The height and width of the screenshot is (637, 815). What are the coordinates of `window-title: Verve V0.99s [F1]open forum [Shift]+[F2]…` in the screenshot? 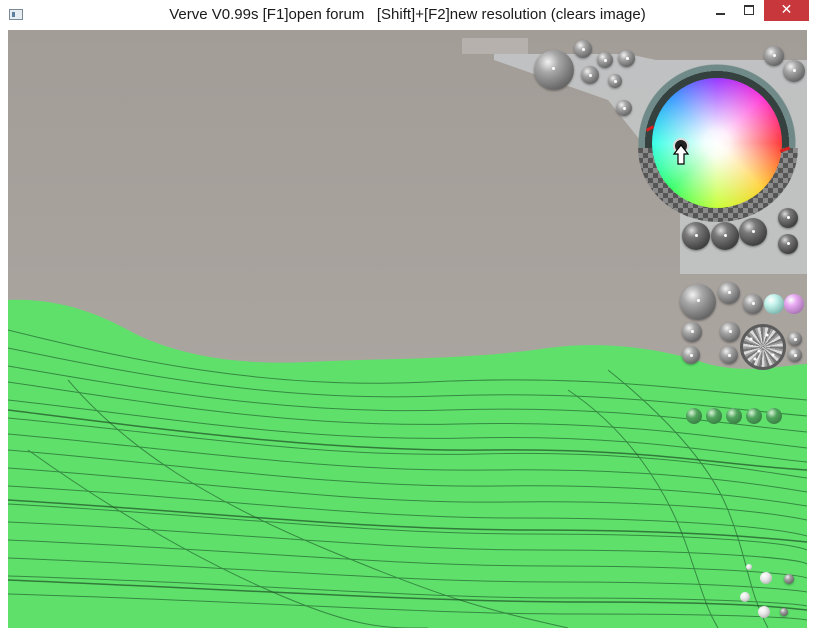 It's located at (407, 14).